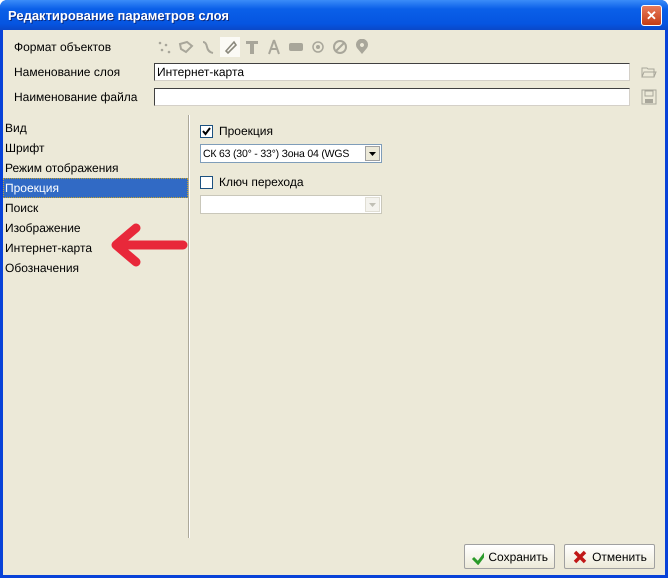 Image resolution: width=668 pixels, height=578 pixels. Describe the element at coordinates (63, 47) in the screenshot. I see `field-label: Формат объектов` at that location.